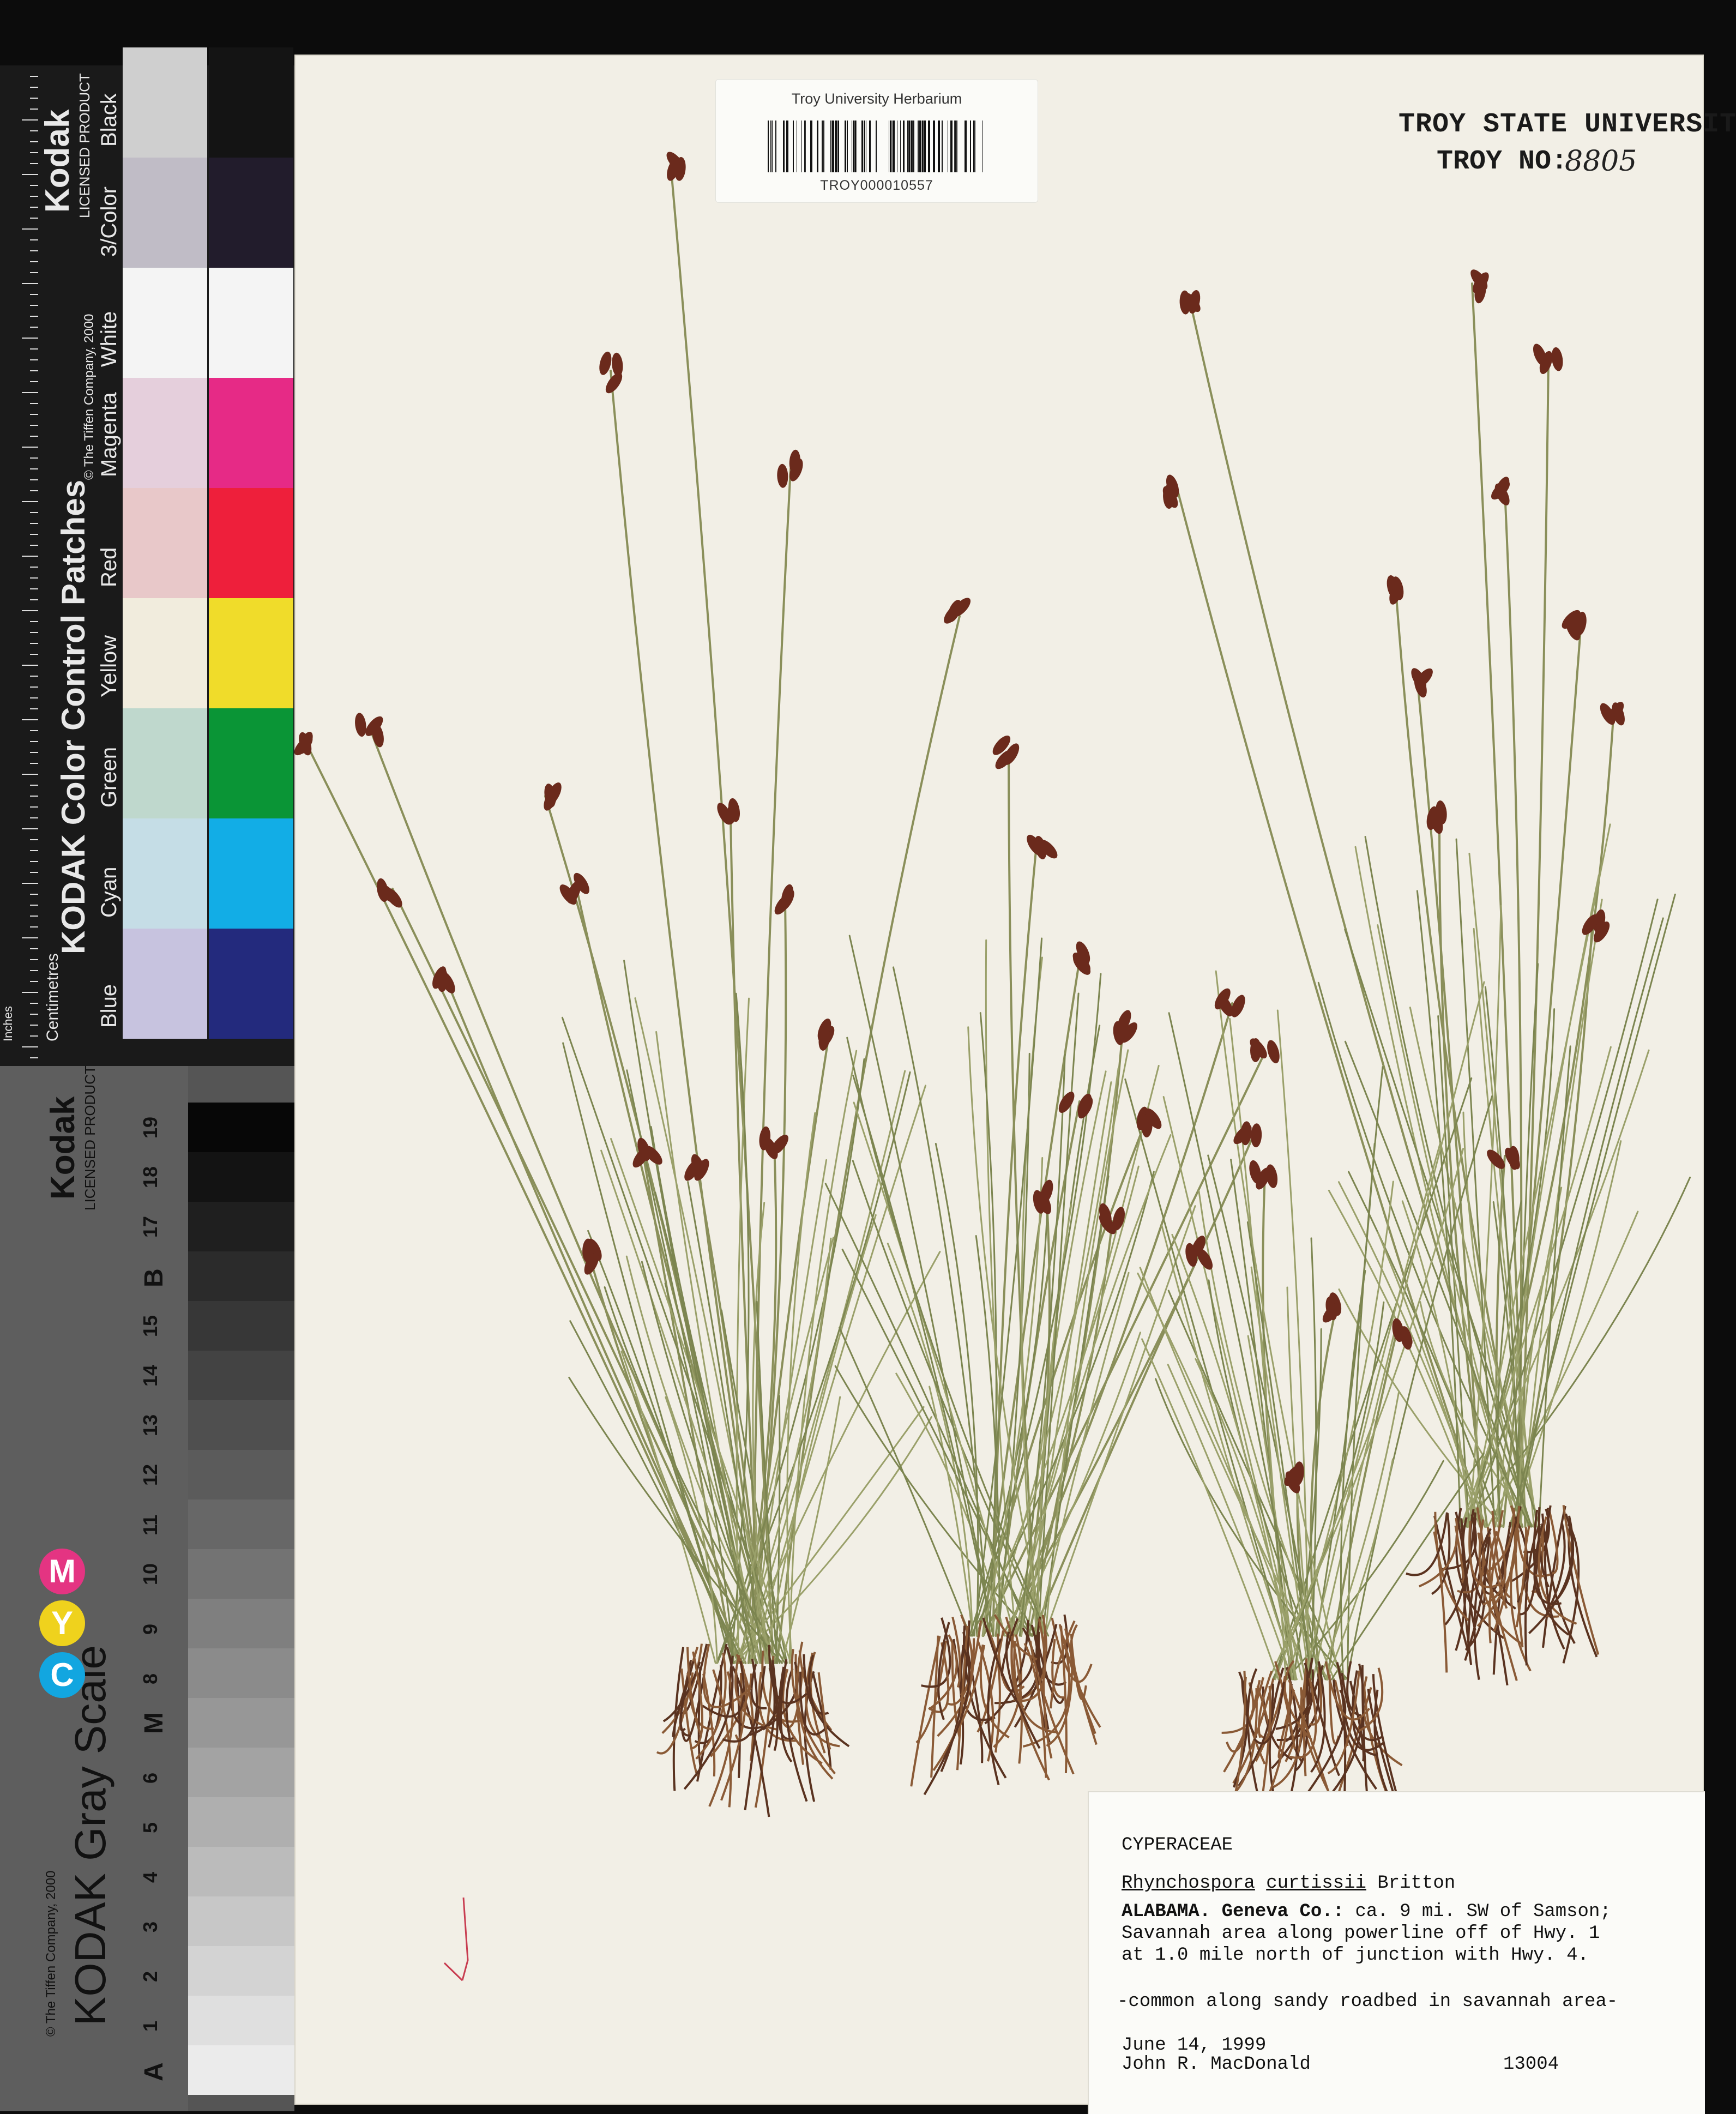 Image resolution: width=1736 pixels, height=2114 pixels. I want to click on root, so click(1553, 1542).